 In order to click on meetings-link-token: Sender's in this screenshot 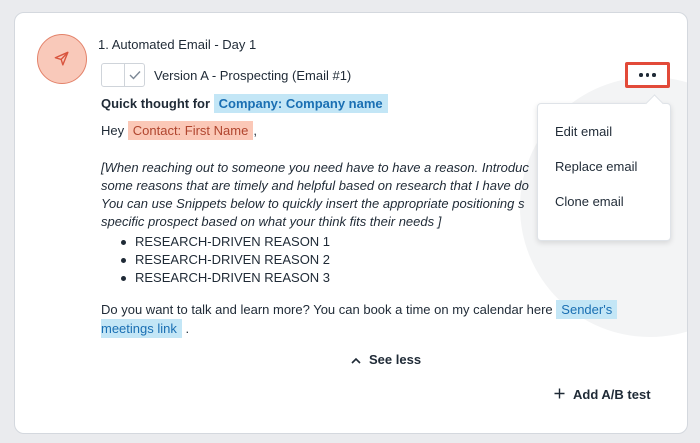, I will do `click(587, 309)`.